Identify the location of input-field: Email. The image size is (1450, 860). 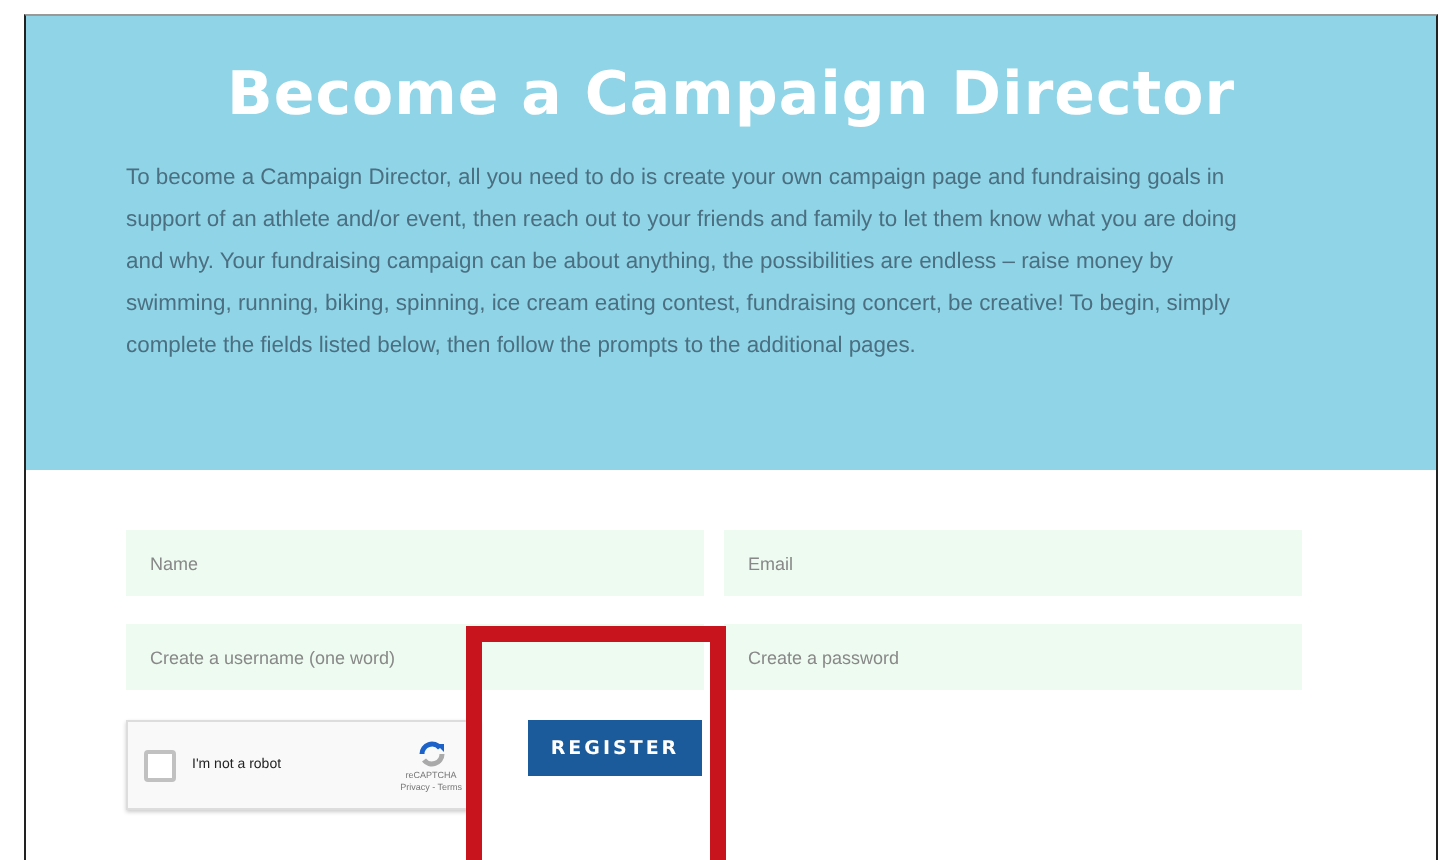
(1013, 563).